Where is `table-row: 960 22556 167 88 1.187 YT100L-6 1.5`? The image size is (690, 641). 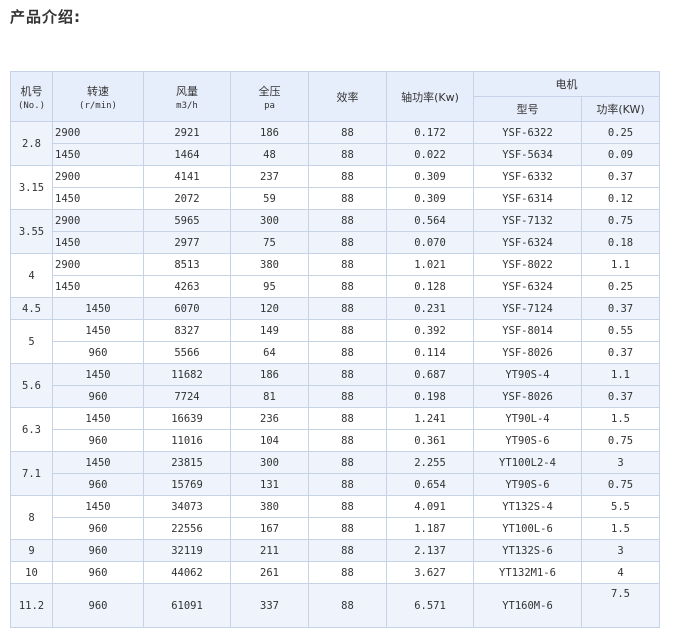
table-row: 960 22556 167 88 1.187 YT100L-6 1.5 is located at coordinates (335, 528).